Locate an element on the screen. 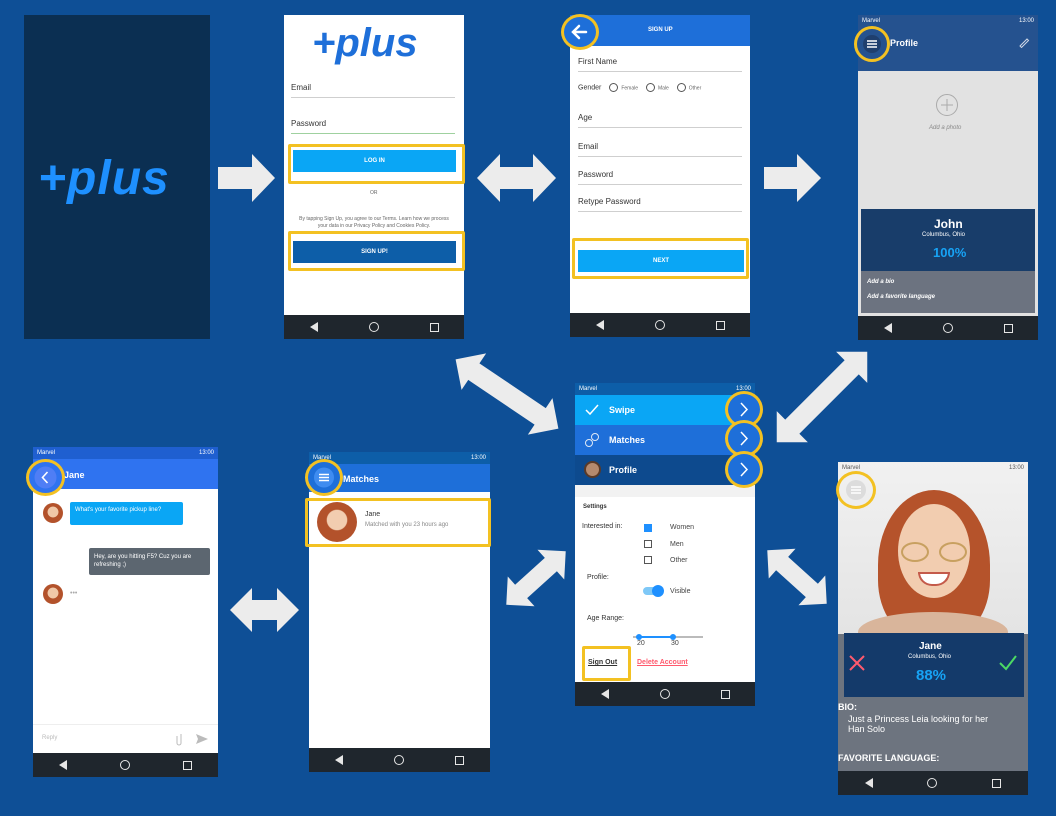 Image resolution: width=1056 pixels, height=816 pixels. highlight-matches-menu is located at coordinates (324, 477).